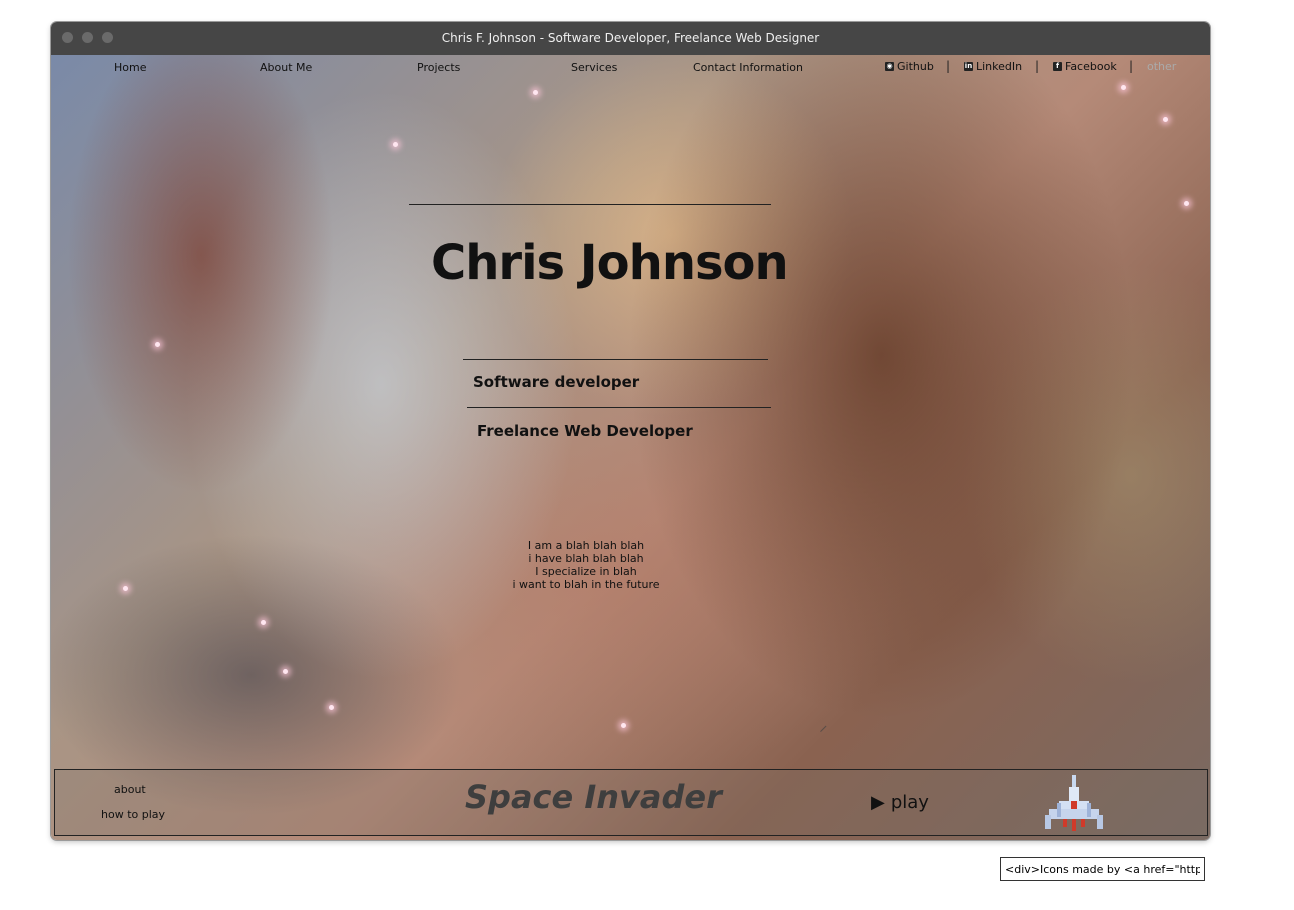 The image size is (1294, 910). I want to click on linkedin-label: LinkedIn, so click(999, 66).